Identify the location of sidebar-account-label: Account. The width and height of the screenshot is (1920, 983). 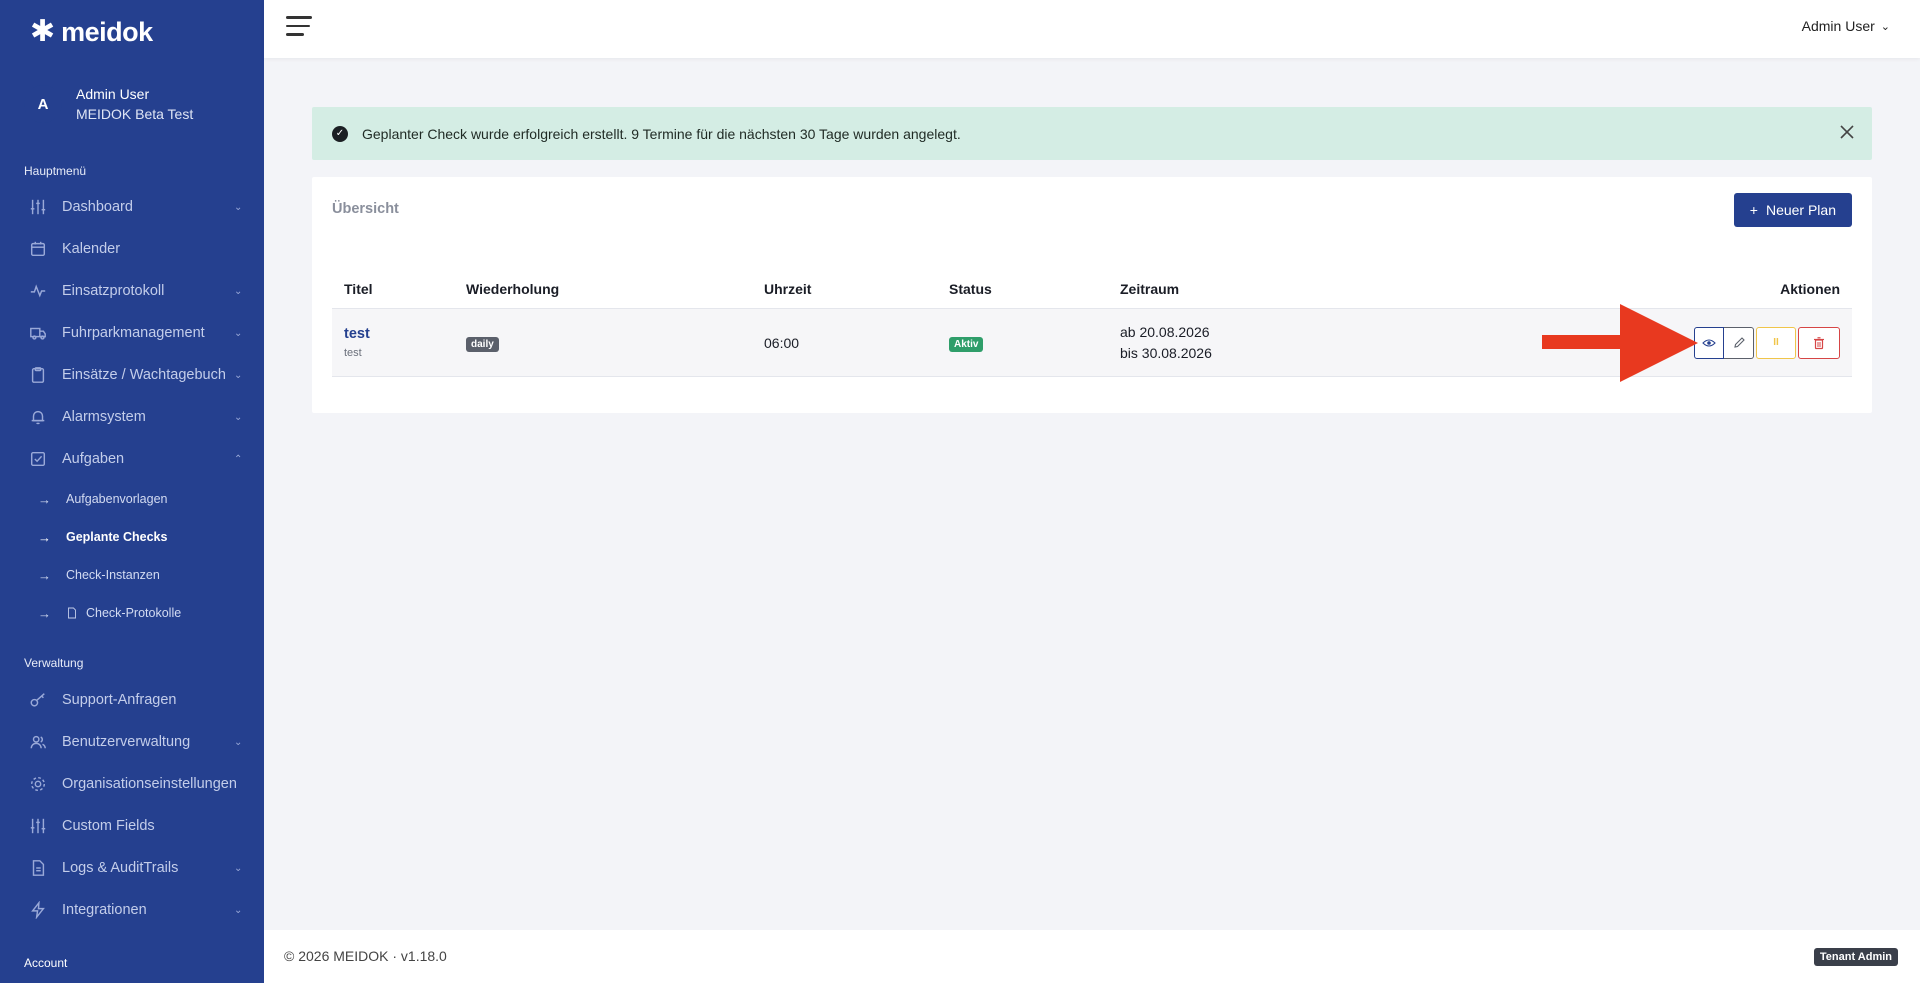
(46, 963).